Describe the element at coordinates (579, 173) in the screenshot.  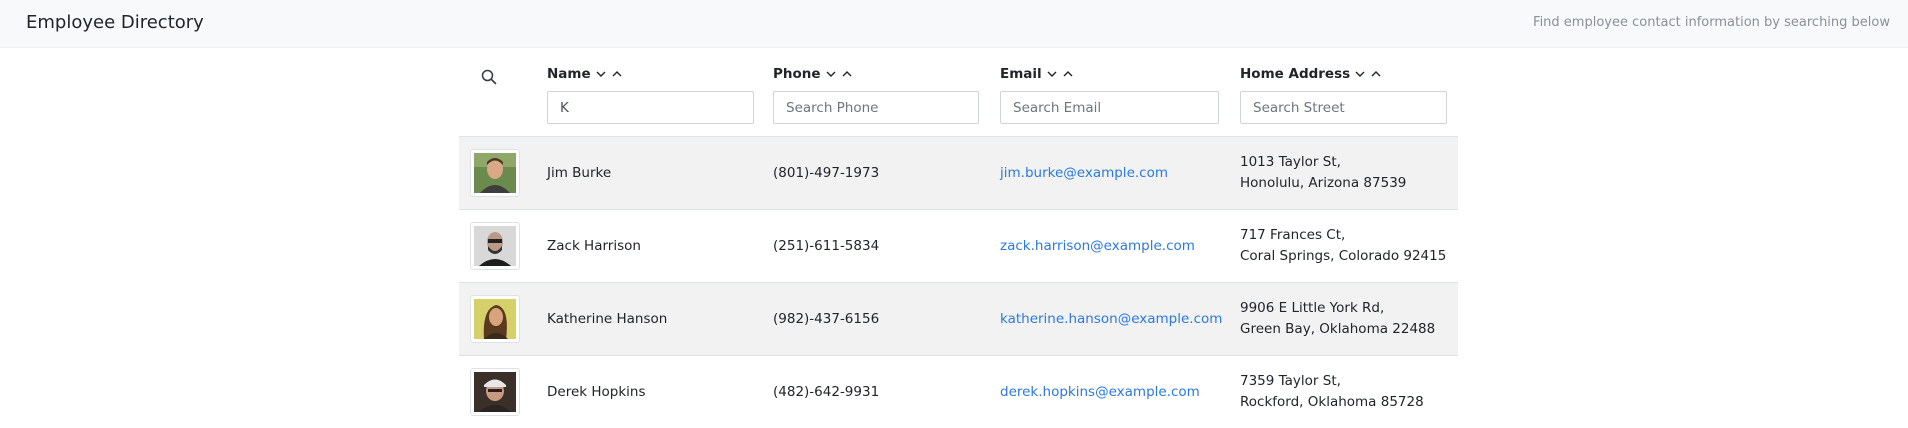
I see `employee-name: Jim Burke` at that location.